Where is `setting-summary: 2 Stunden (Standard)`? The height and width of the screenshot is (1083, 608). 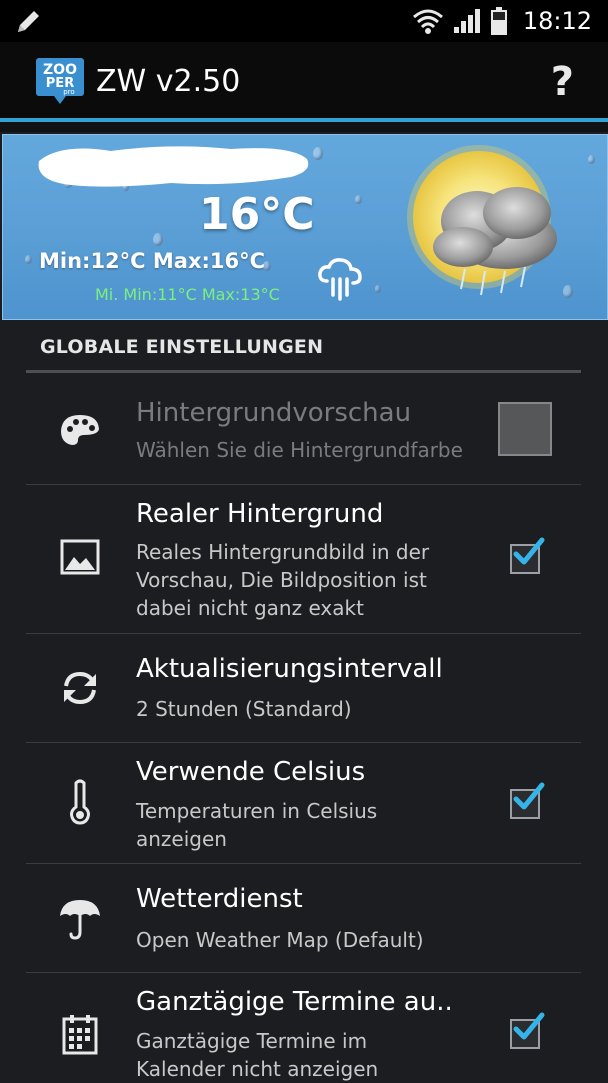 setting-summary: 2 Stunden (Standard) is located at coordinates (244, 709).